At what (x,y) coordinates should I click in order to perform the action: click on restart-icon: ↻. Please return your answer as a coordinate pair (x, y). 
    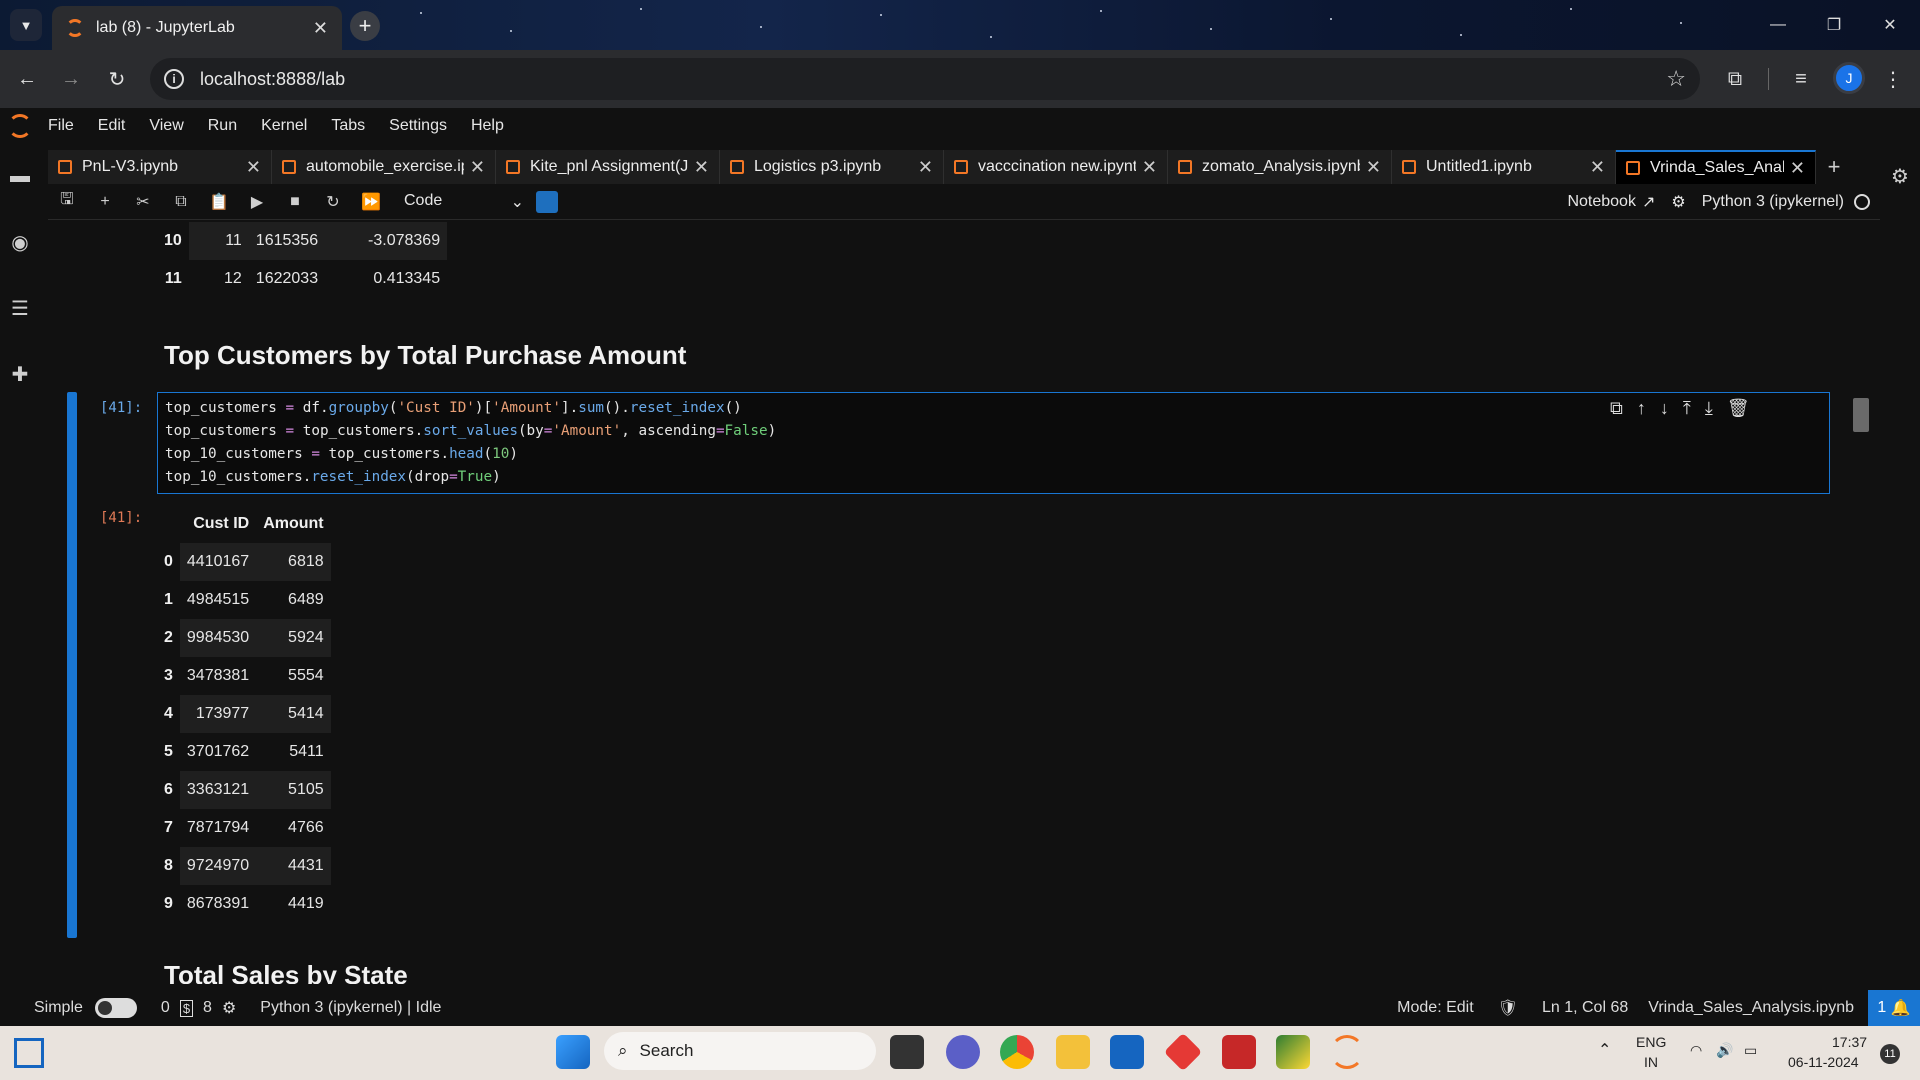
    Looking at the image, I should click on (333, 202).